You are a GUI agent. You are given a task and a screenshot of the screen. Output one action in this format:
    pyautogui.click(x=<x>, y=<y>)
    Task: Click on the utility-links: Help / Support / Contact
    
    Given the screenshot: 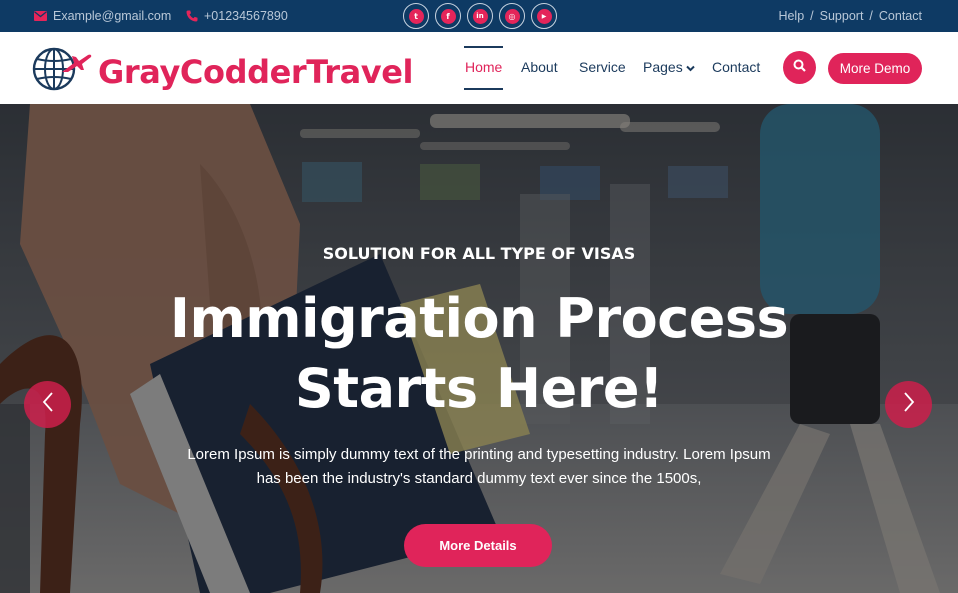 What is the action you would take?
    pyautogui.click(x=850, y=16)
    